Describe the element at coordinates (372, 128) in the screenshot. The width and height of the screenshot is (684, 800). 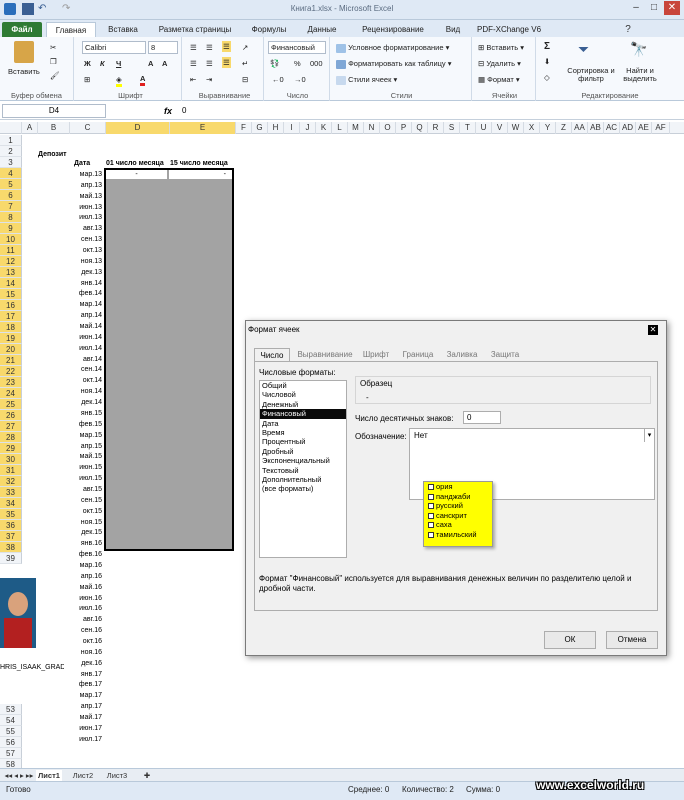
I see `column-header-n: N` at that location.